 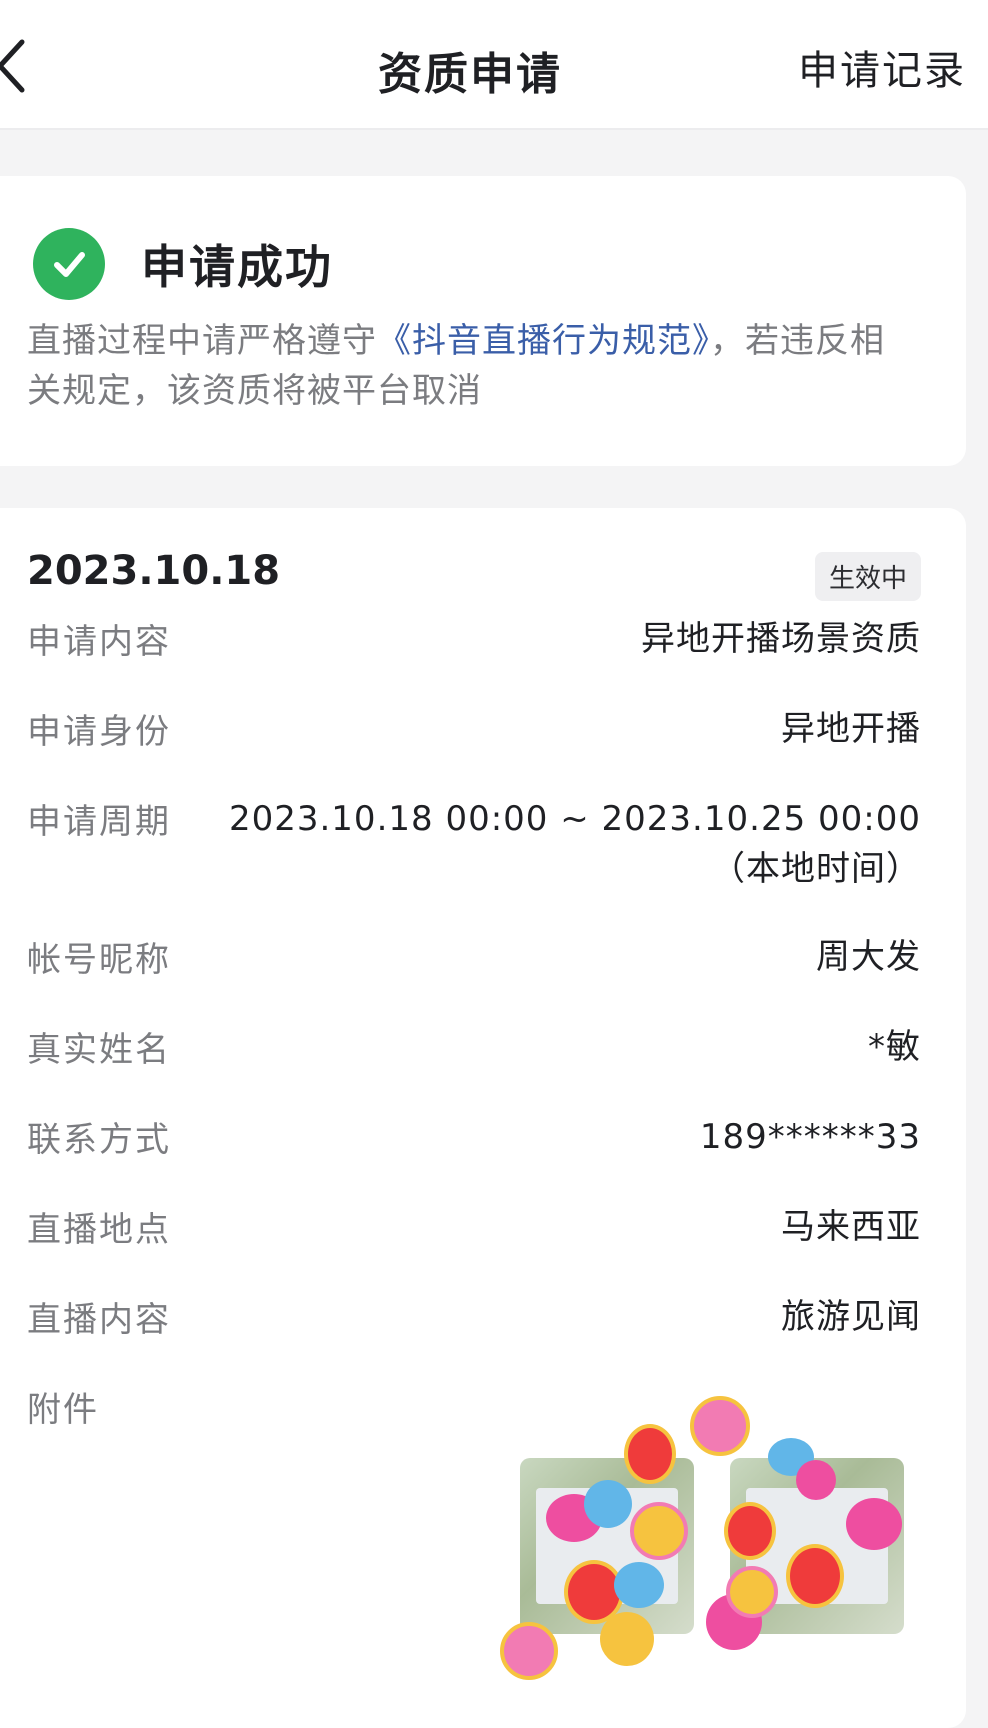 I want to click on row-label: 帐号昵称, so click(x=99, y=960).